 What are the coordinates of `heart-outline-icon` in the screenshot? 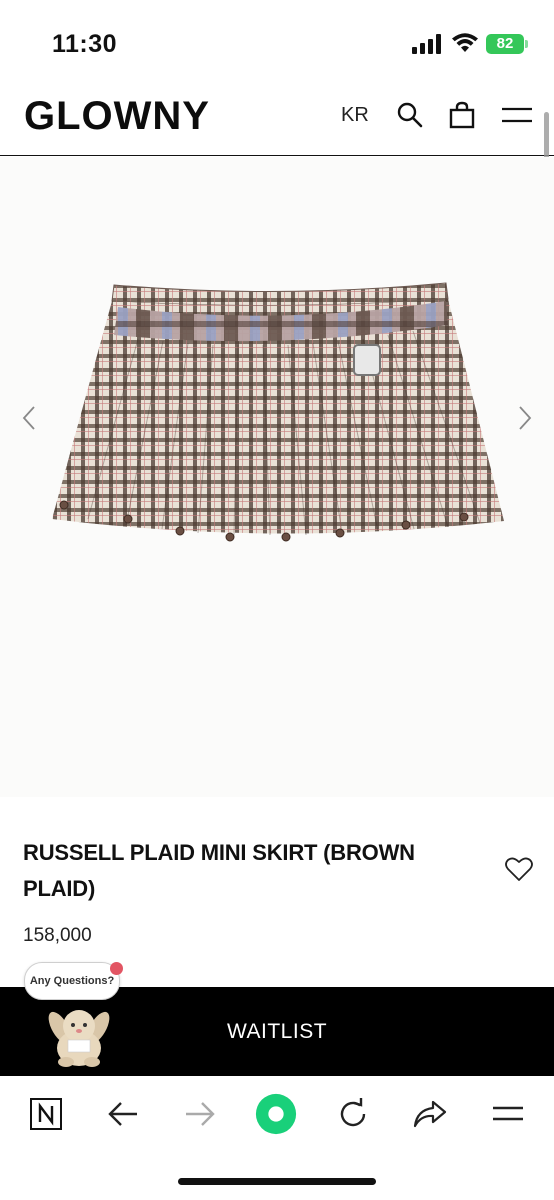 It's located at (519, 869).